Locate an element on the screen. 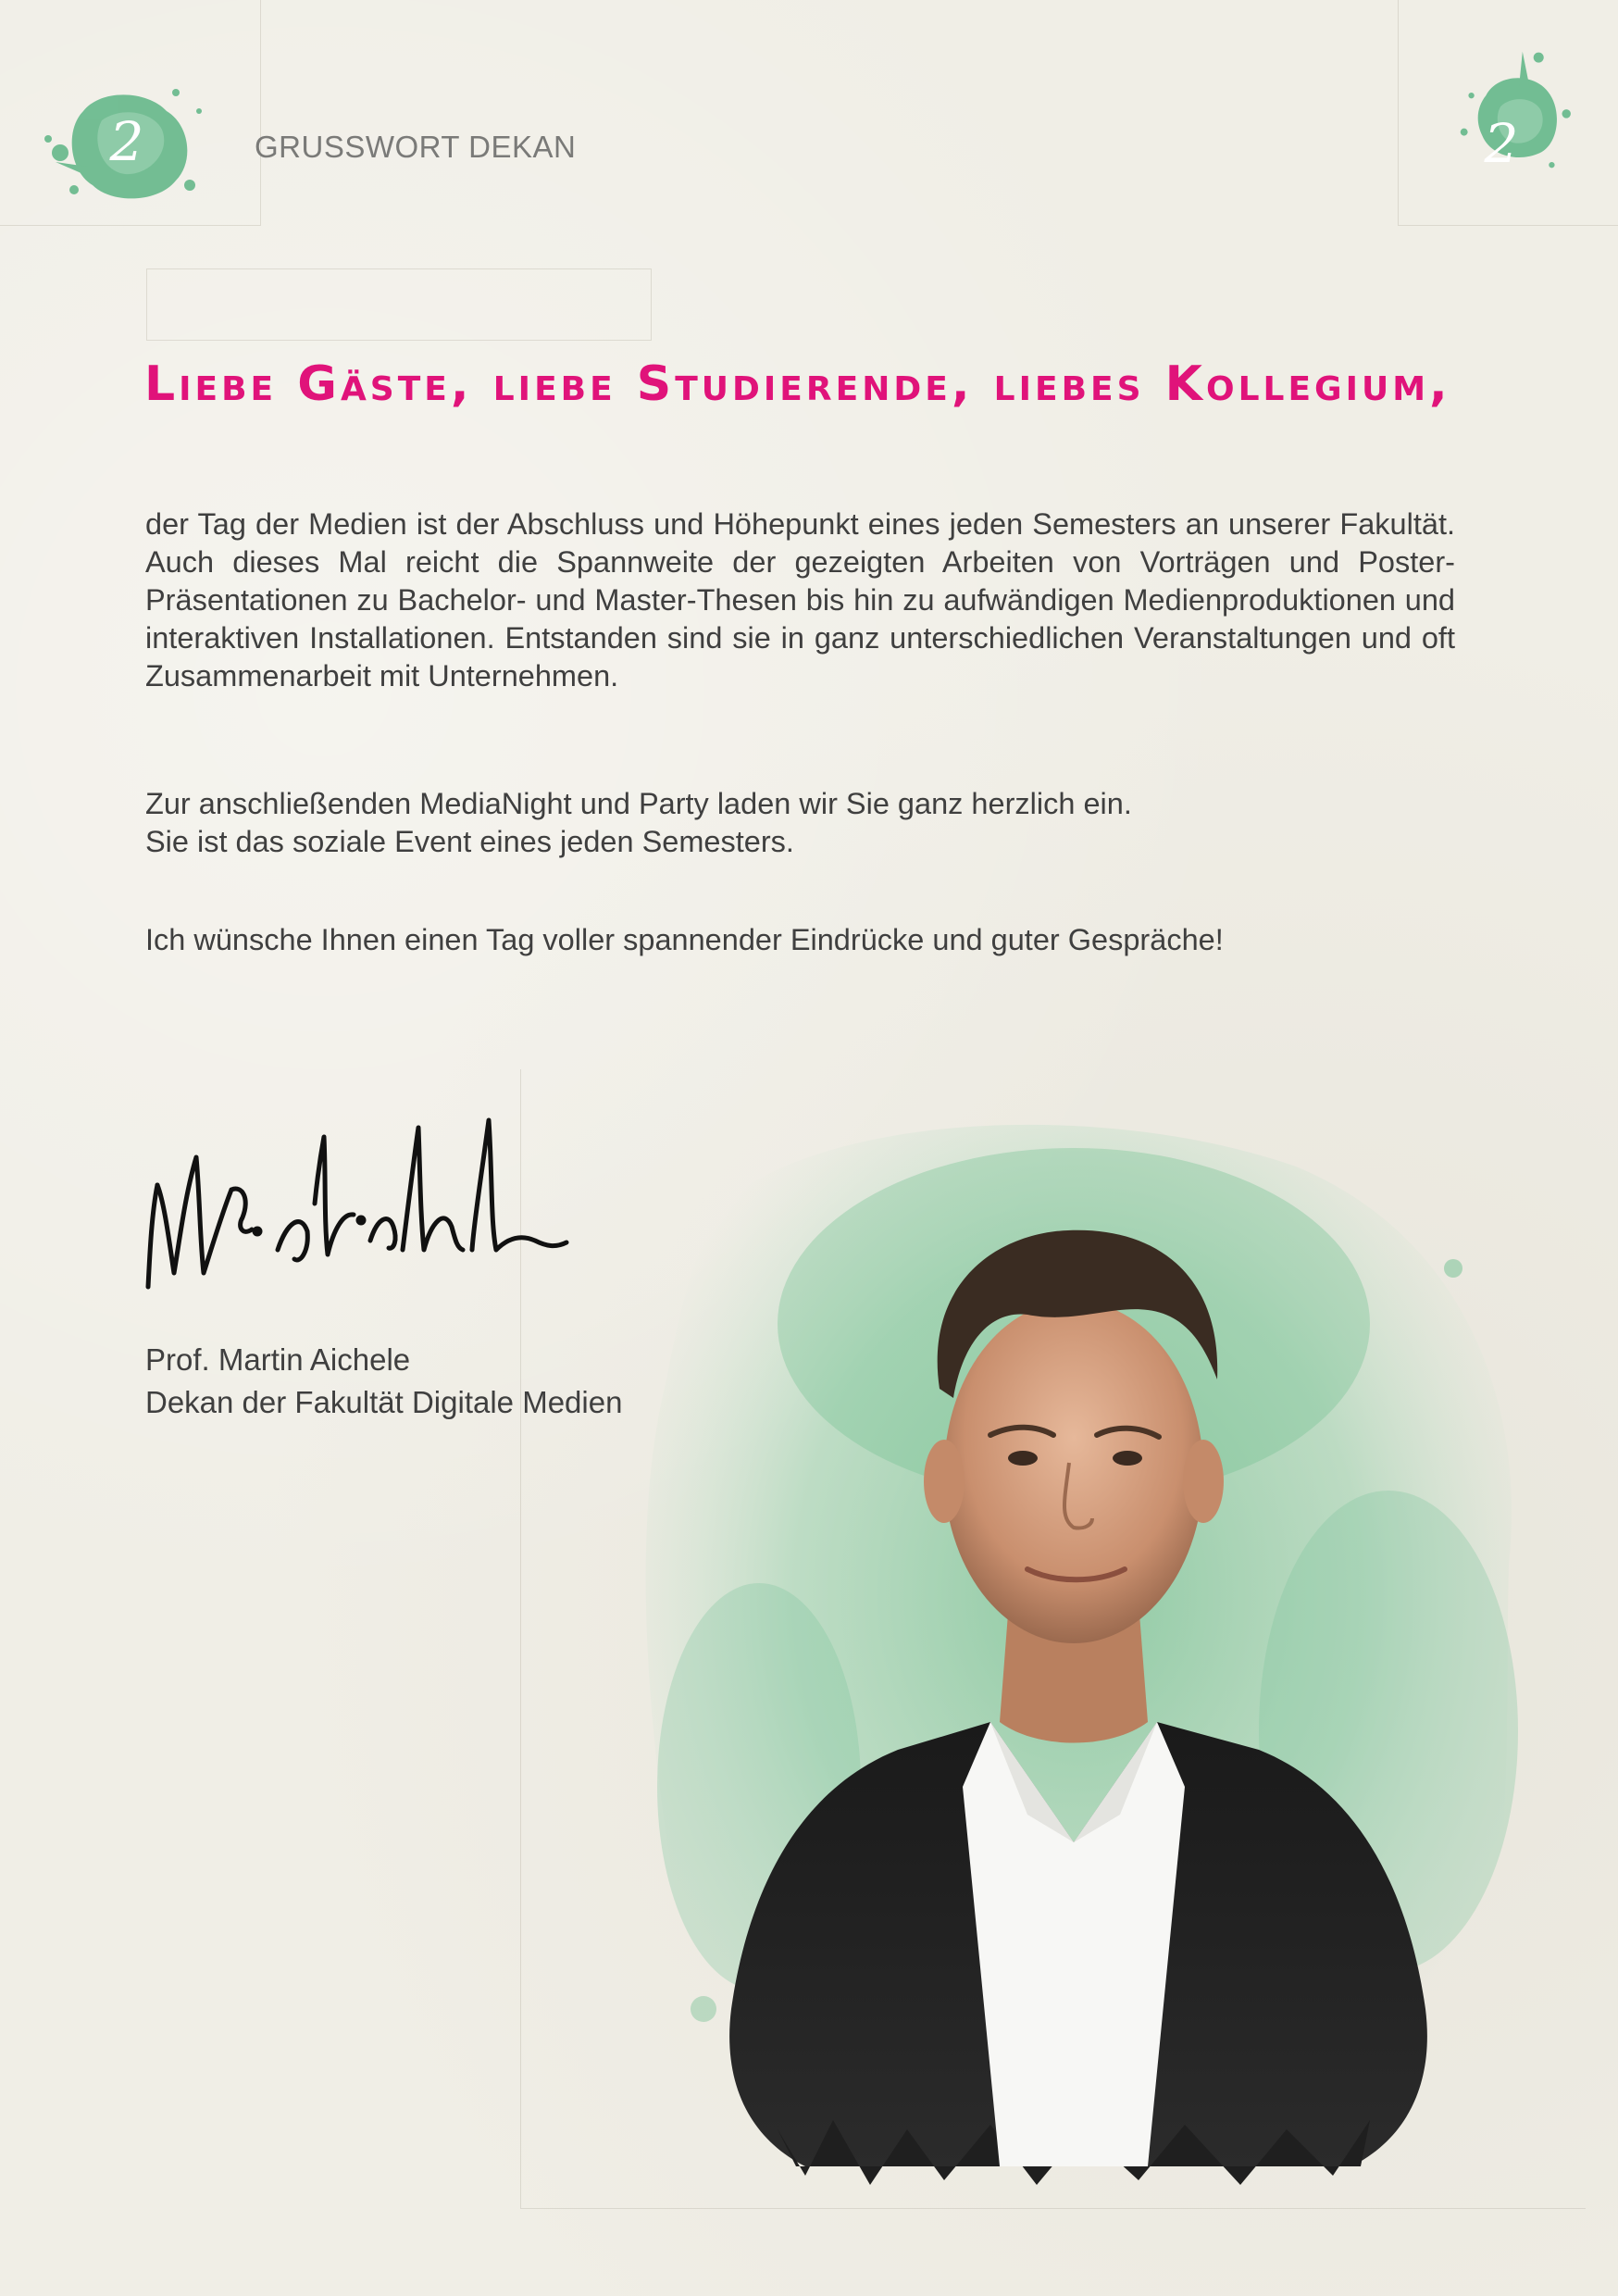 The image size is (1618, 2296). handwritten-signature is located at coordinates (357, 1203).